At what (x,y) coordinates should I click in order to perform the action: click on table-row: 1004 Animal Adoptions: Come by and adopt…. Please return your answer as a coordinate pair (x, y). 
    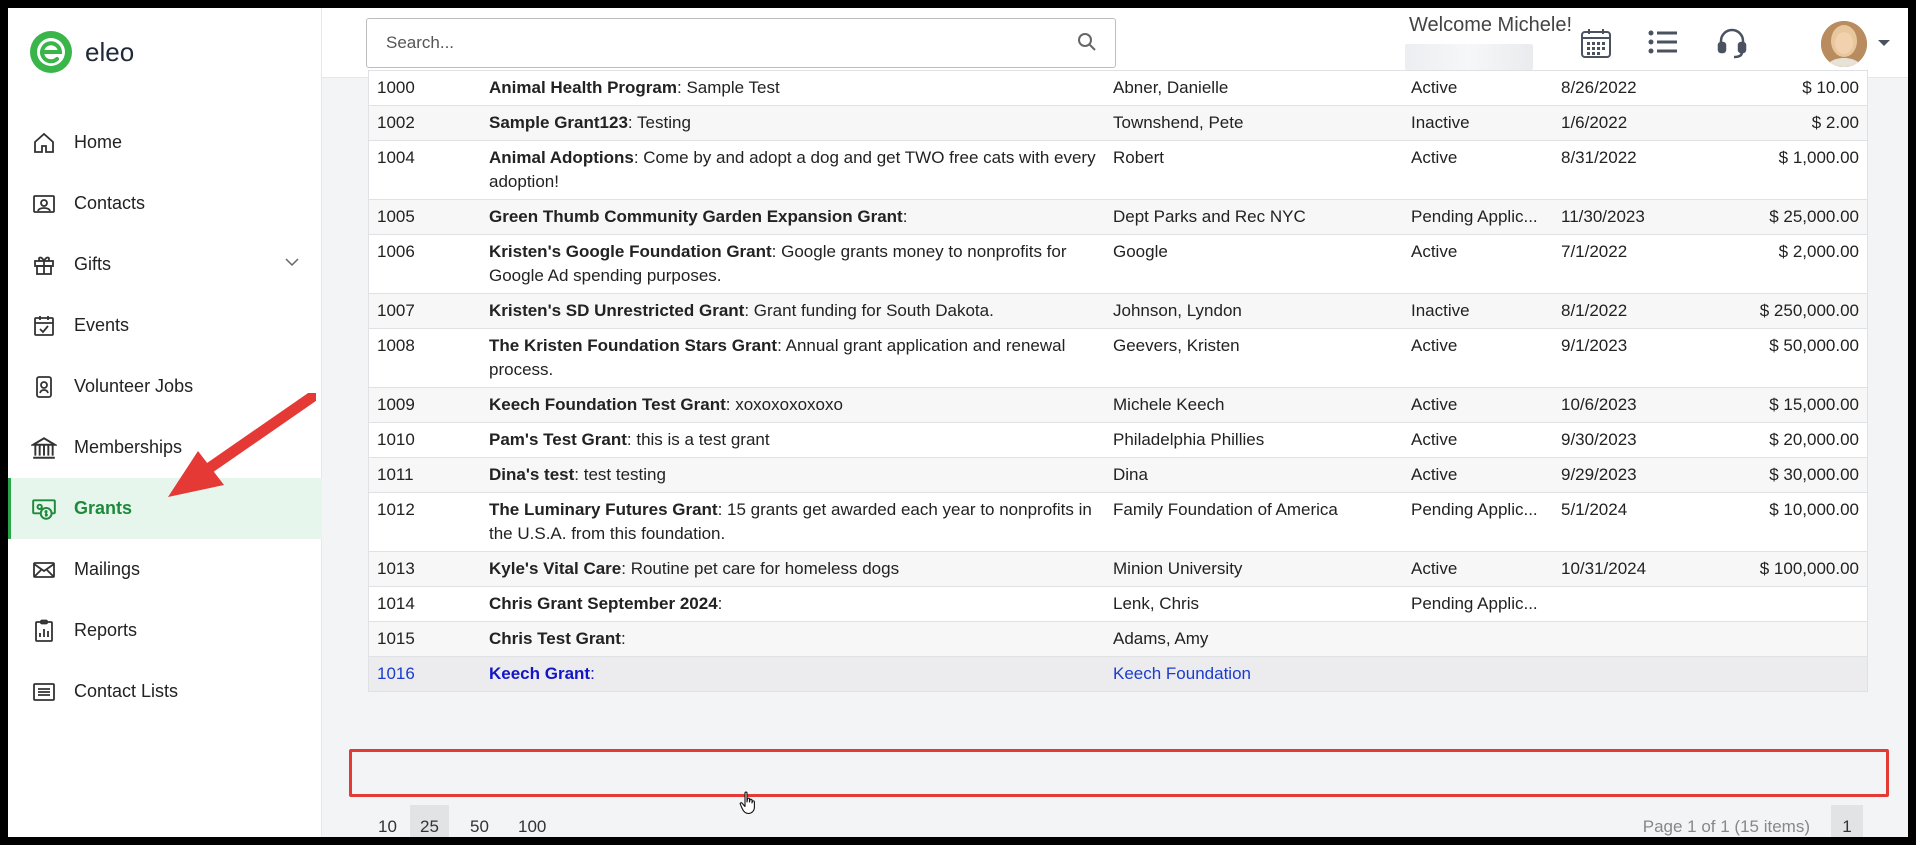
    Looking at the image, I should click on (1118, 170).